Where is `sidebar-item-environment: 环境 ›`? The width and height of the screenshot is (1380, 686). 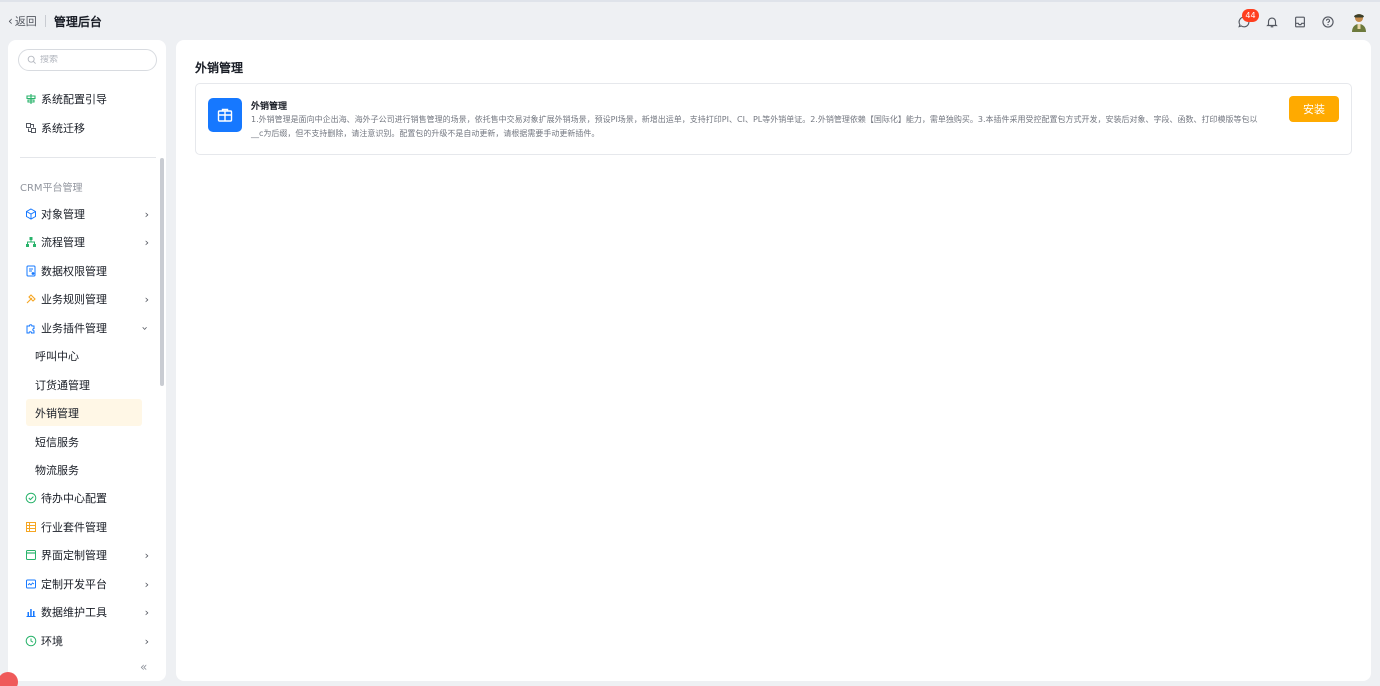
sidebar-item-environment: 环境 › is located at coordinates (86, 641).